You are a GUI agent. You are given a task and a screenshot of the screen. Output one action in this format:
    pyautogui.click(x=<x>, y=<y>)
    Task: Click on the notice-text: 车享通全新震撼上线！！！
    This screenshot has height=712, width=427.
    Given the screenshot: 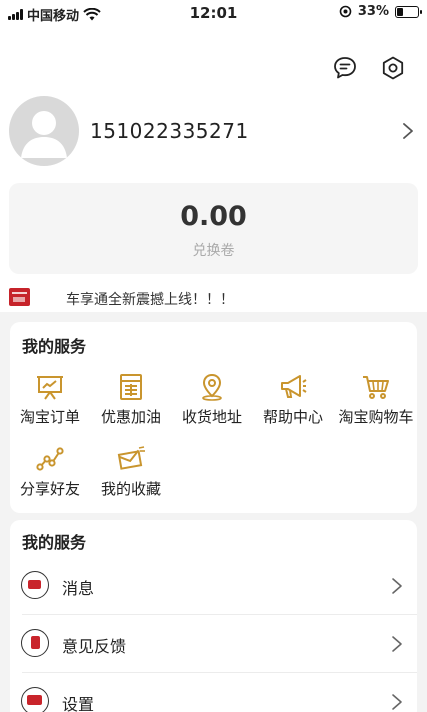 What is the action you would take?
    pyautogui.click(x=150, y=299)
    